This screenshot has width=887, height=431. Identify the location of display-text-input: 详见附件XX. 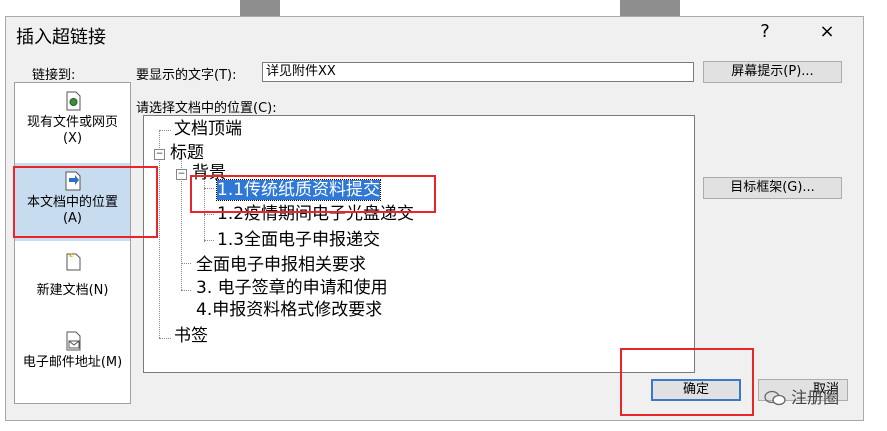
(478, 72).